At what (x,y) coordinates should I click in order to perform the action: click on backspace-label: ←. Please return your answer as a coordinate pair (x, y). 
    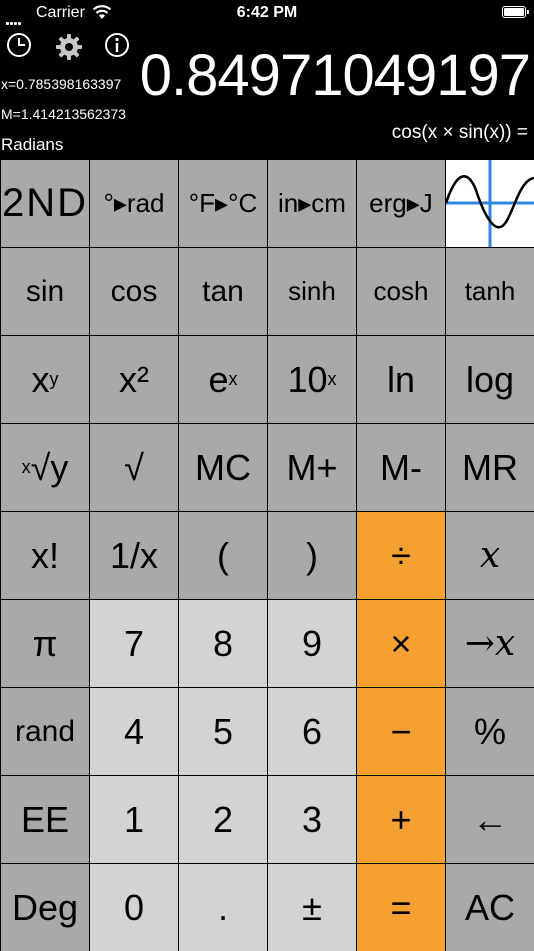
    Looking at the image, I should click on (490, 819).